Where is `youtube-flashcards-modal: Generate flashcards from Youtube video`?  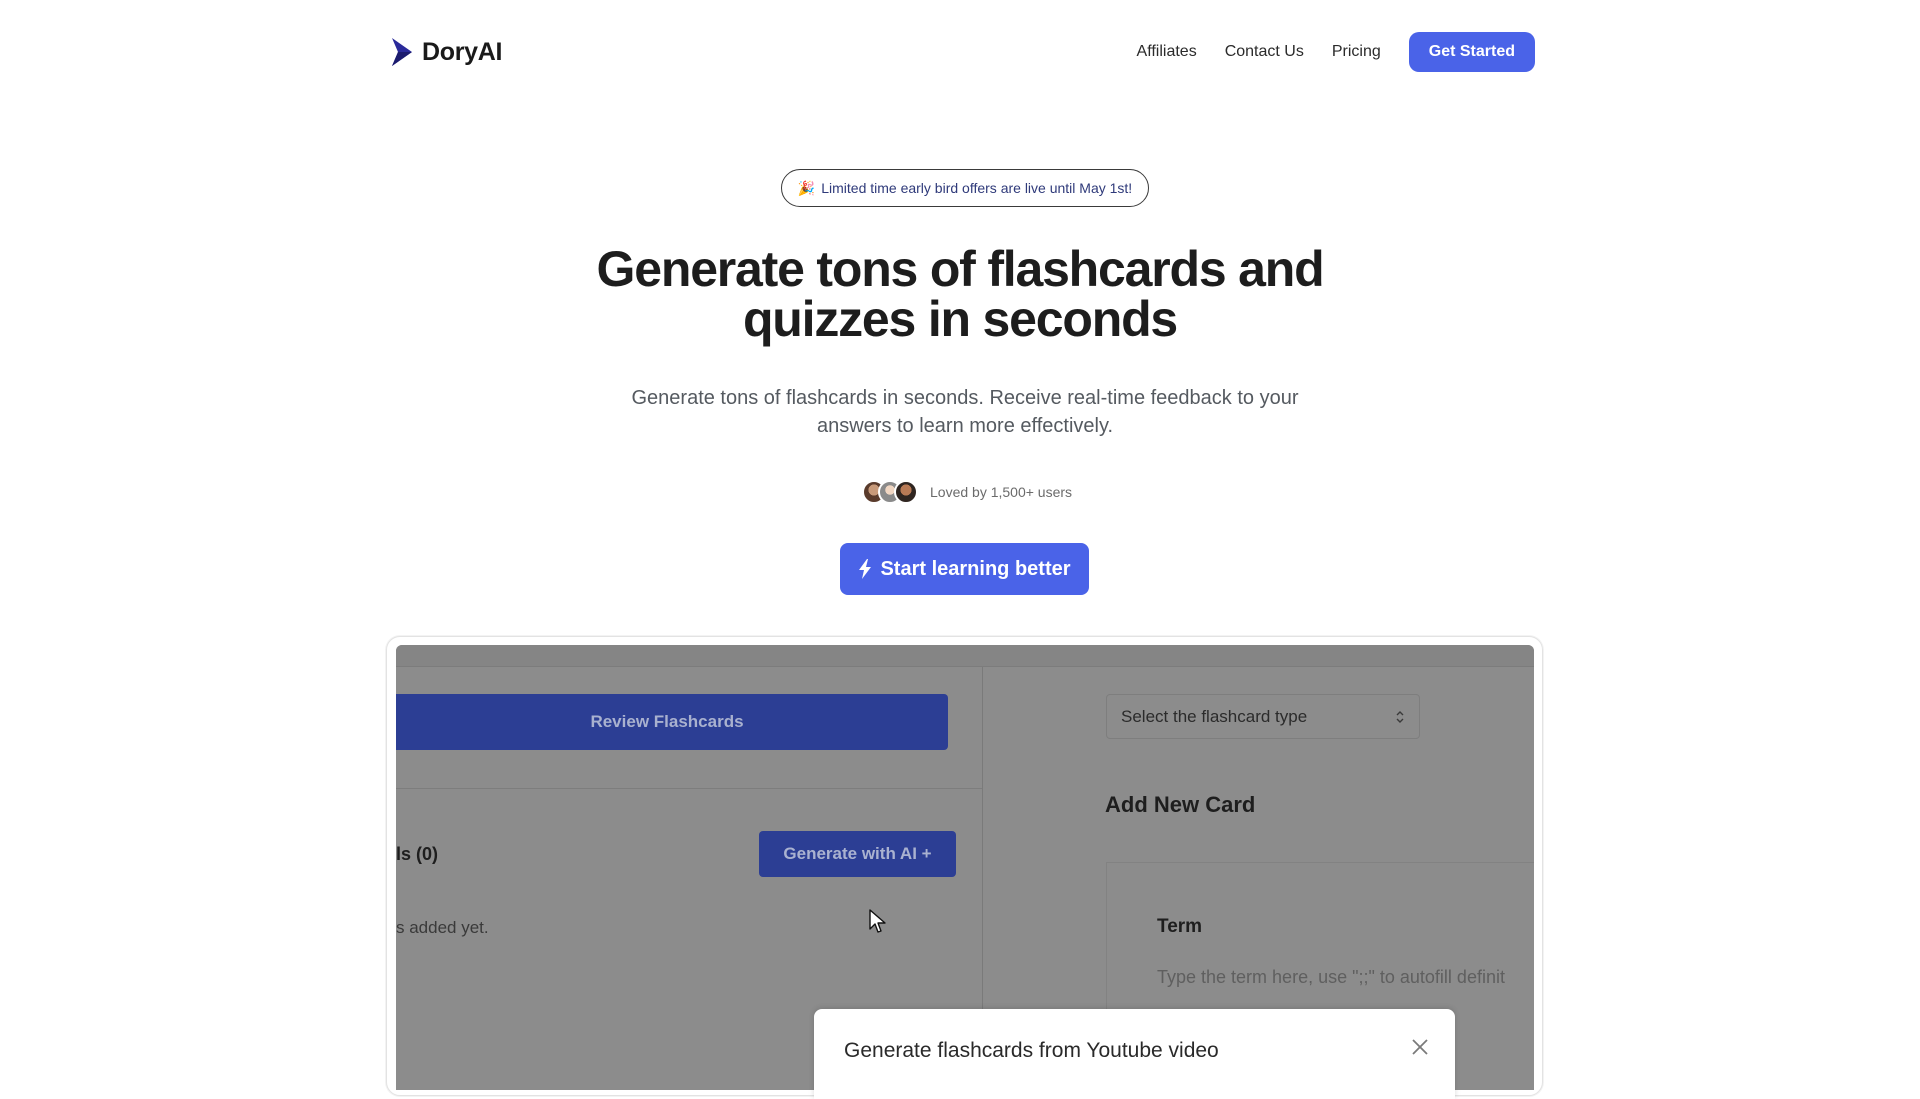 youtube-flashcards-modal: Generate flashcards from Youtube video is located at coordinates (1134, 1054).